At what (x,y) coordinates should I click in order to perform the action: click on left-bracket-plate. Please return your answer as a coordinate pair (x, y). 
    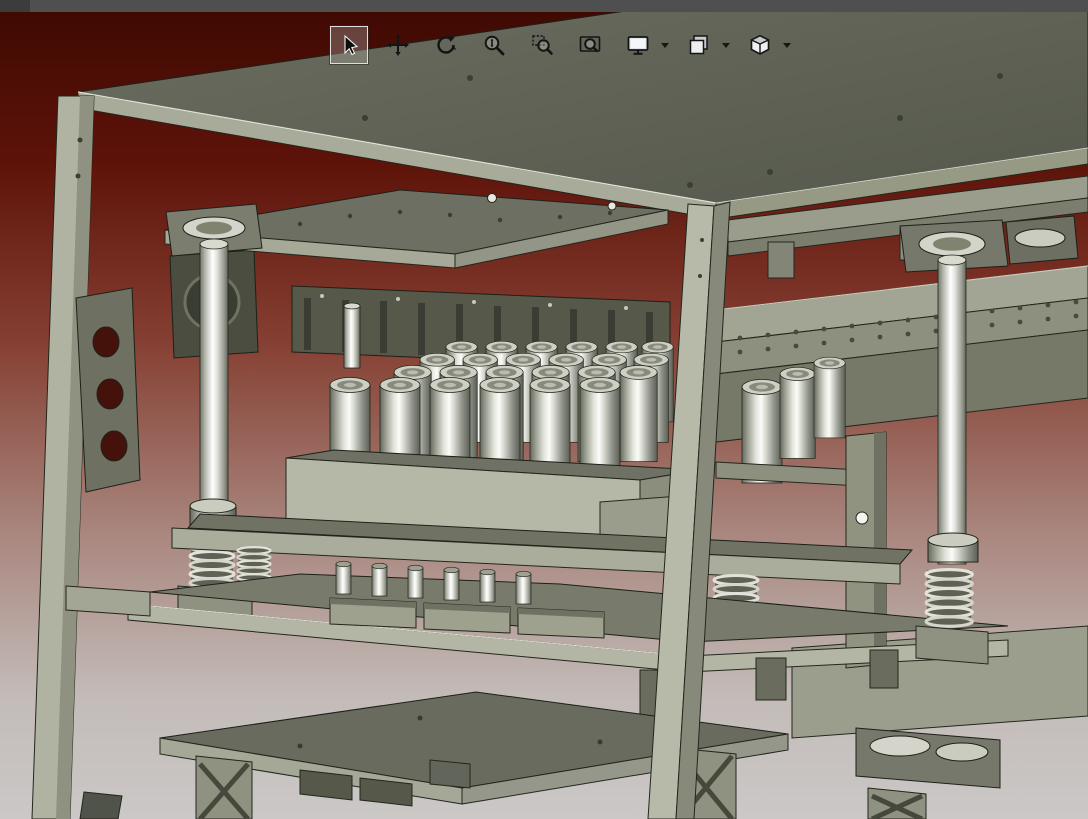
    Looking at the image, I should click on (108, 390).